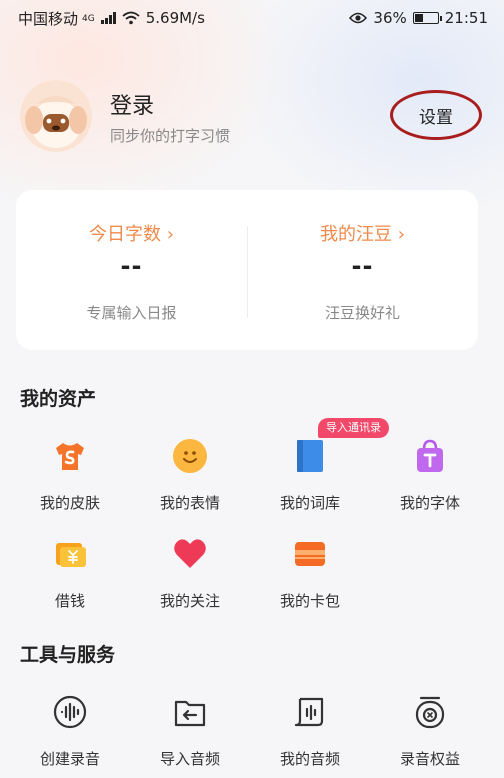  What do you see at coordinates (190, 483) in the screenshot?
I see `asset-stickers: 我的表情` at bounding box center [190, 483].